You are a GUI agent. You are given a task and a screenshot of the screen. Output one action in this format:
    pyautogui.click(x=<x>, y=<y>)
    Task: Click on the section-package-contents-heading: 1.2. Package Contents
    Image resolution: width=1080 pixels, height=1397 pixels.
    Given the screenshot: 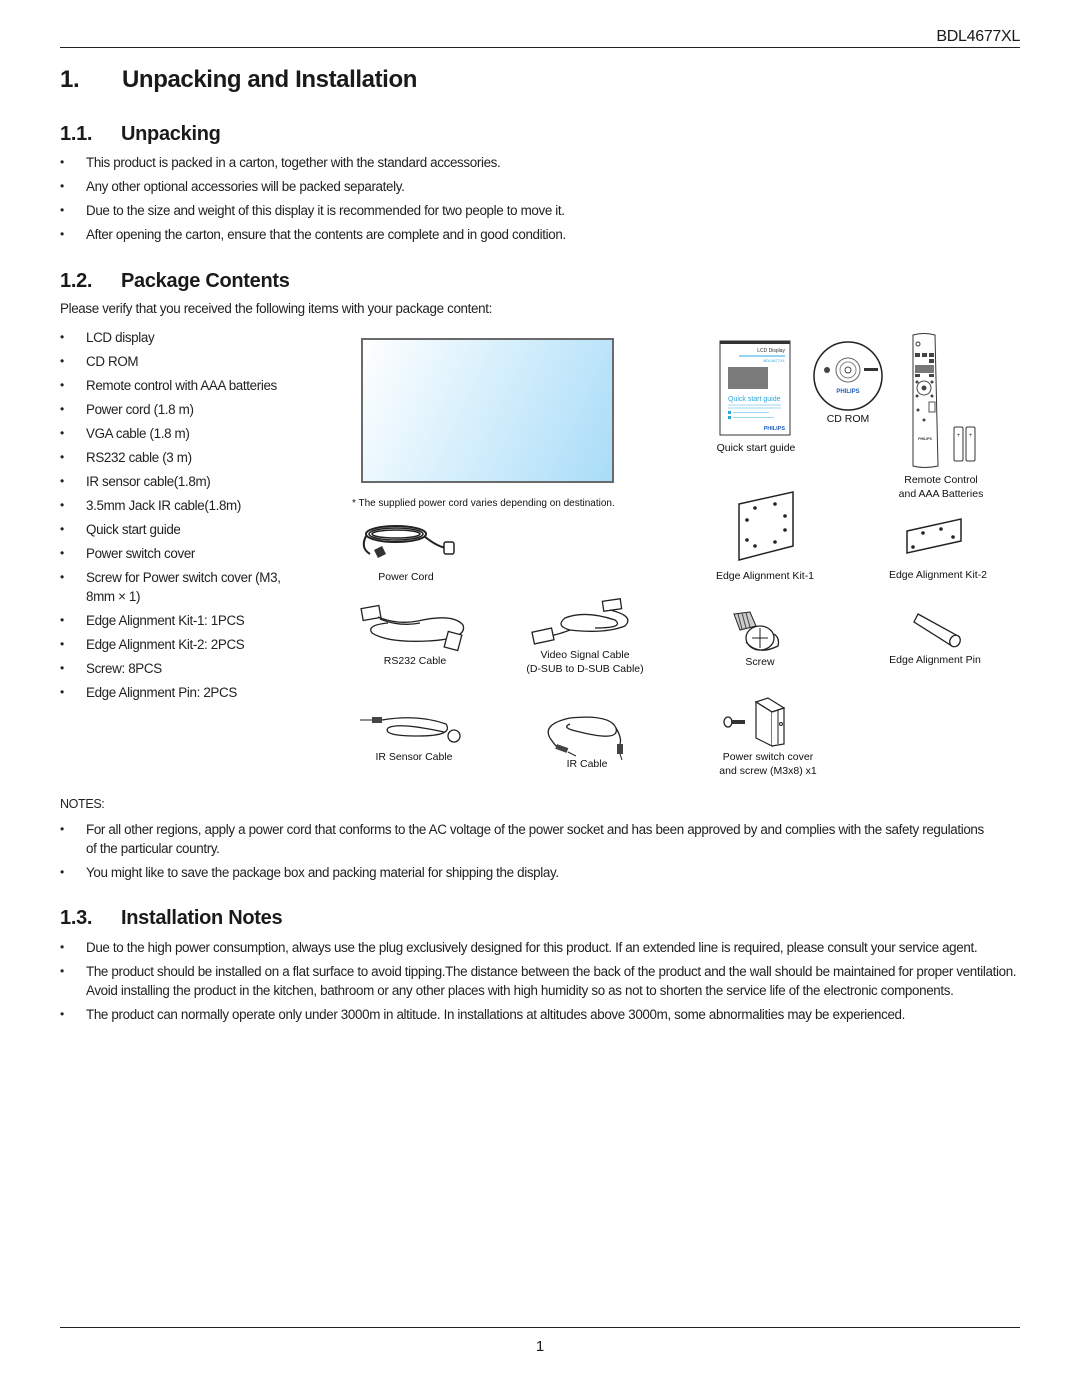 What is the action you would take?
    pyautogui.click(x=175, y=281)
    